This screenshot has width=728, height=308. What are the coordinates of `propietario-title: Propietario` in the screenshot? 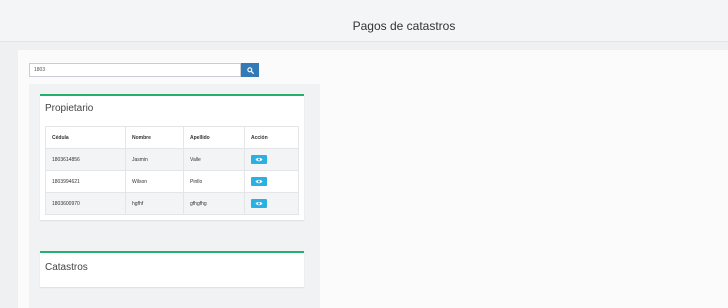 It's located at (69, 108).